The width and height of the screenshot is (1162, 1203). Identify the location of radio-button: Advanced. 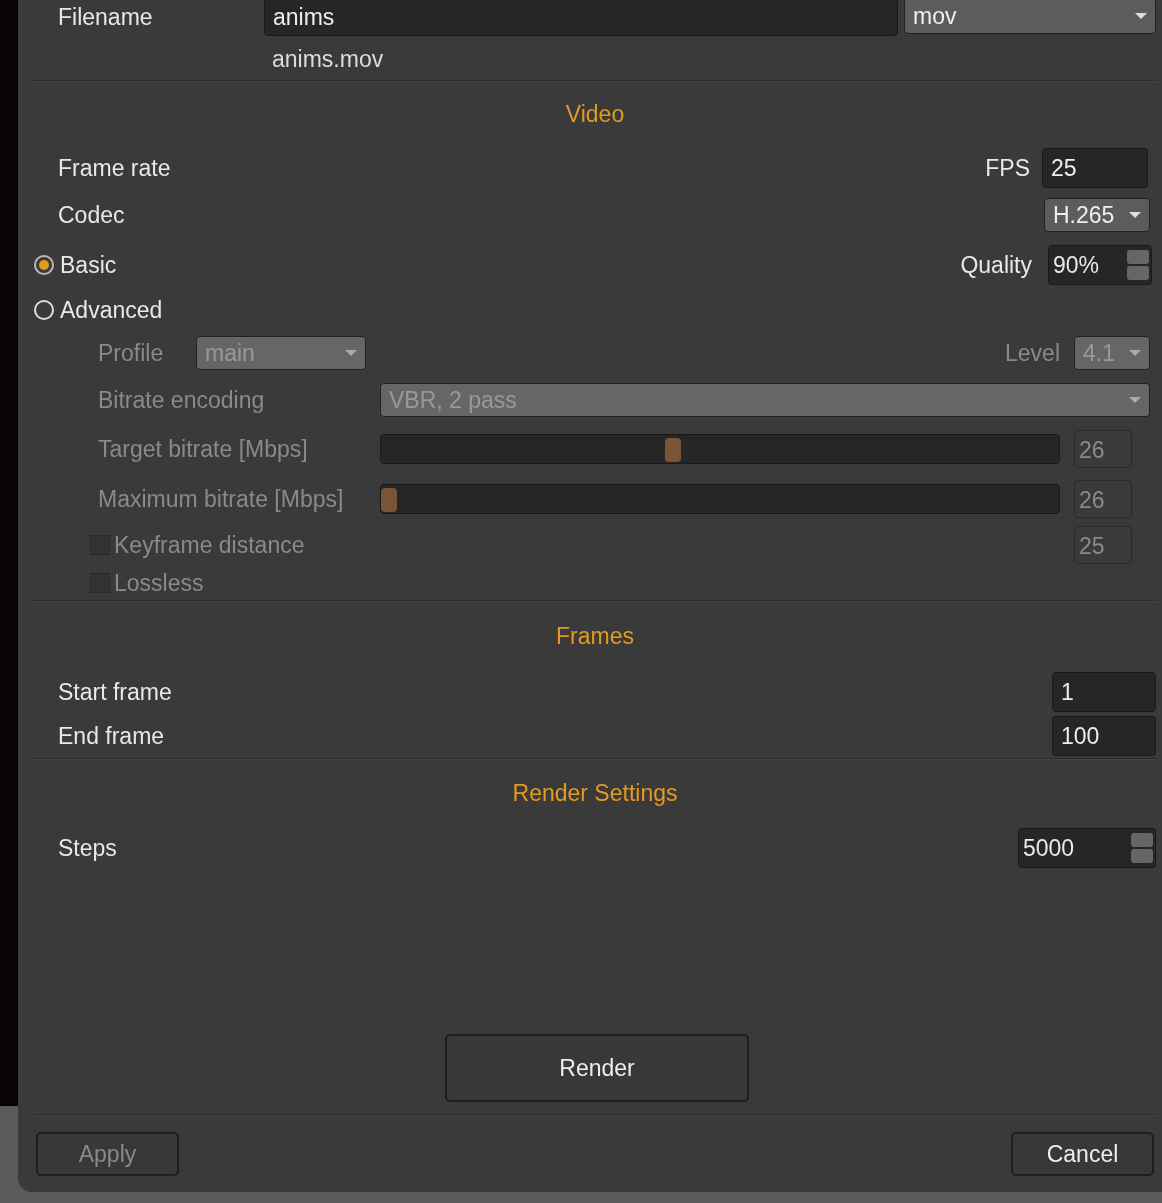
(98, 310).